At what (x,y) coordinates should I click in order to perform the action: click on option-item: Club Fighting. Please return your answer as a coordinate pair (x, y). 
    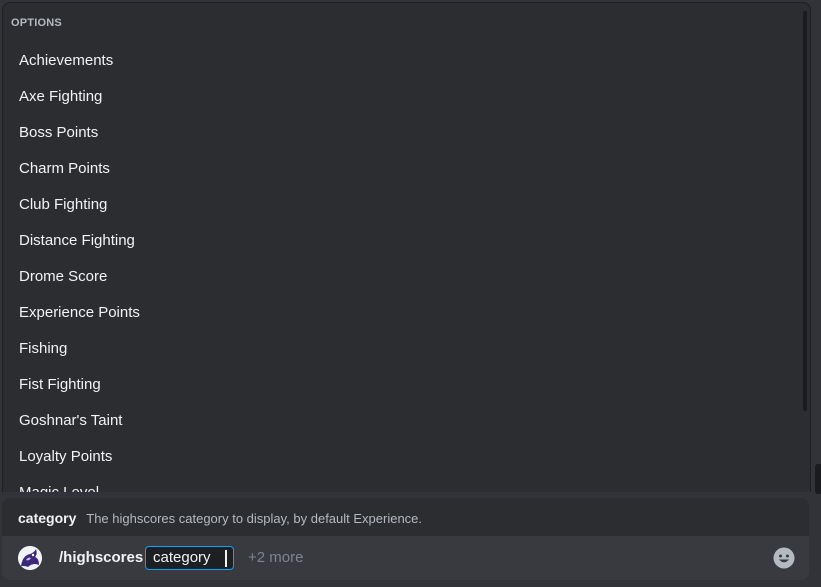
    Looking at the image, I should click on (403, 205).